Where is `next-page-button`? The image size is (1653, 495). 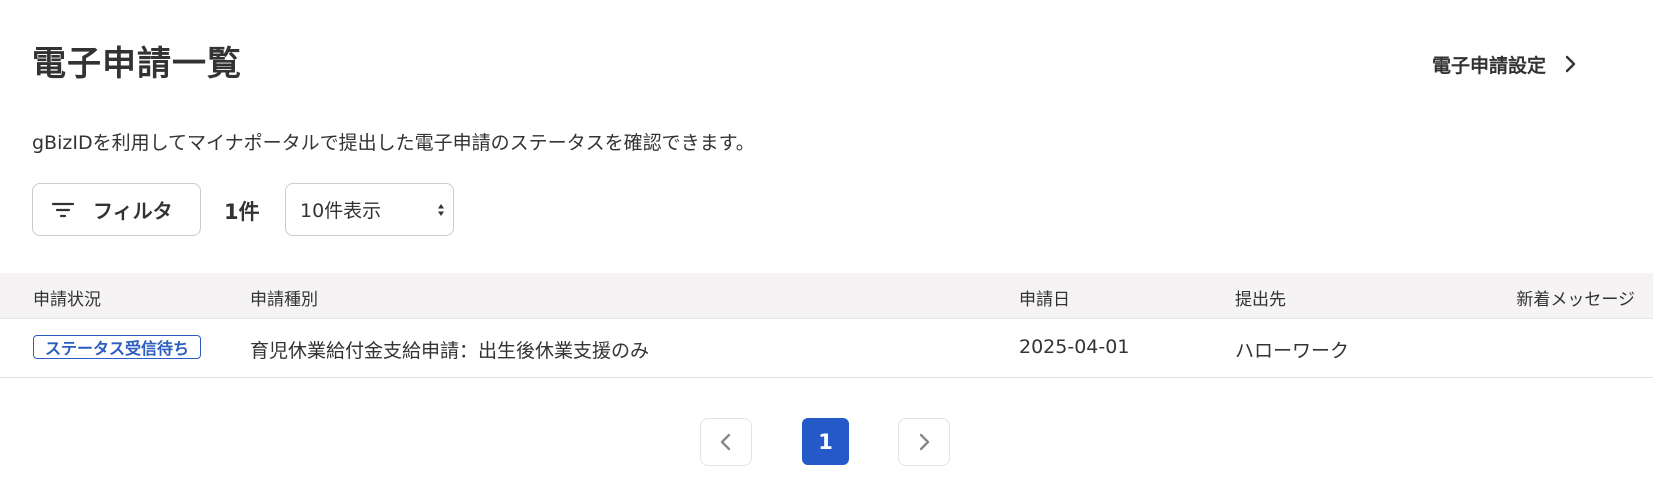
next-page-button is located at coordinates (924, 442).